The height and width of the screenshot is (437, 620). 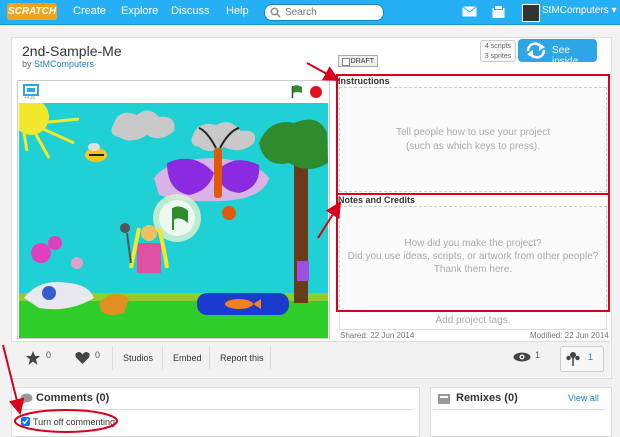 I want to click on sprites-count: 3 sprites, so click(x=498, y=56).